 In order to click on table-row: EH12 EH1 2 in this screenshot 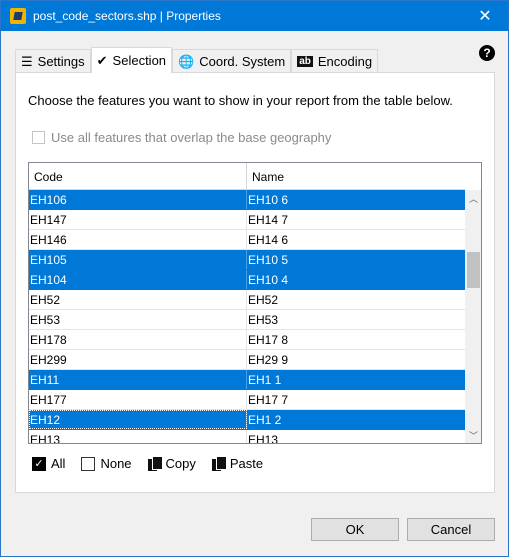, I will do `click(247, 420)`.